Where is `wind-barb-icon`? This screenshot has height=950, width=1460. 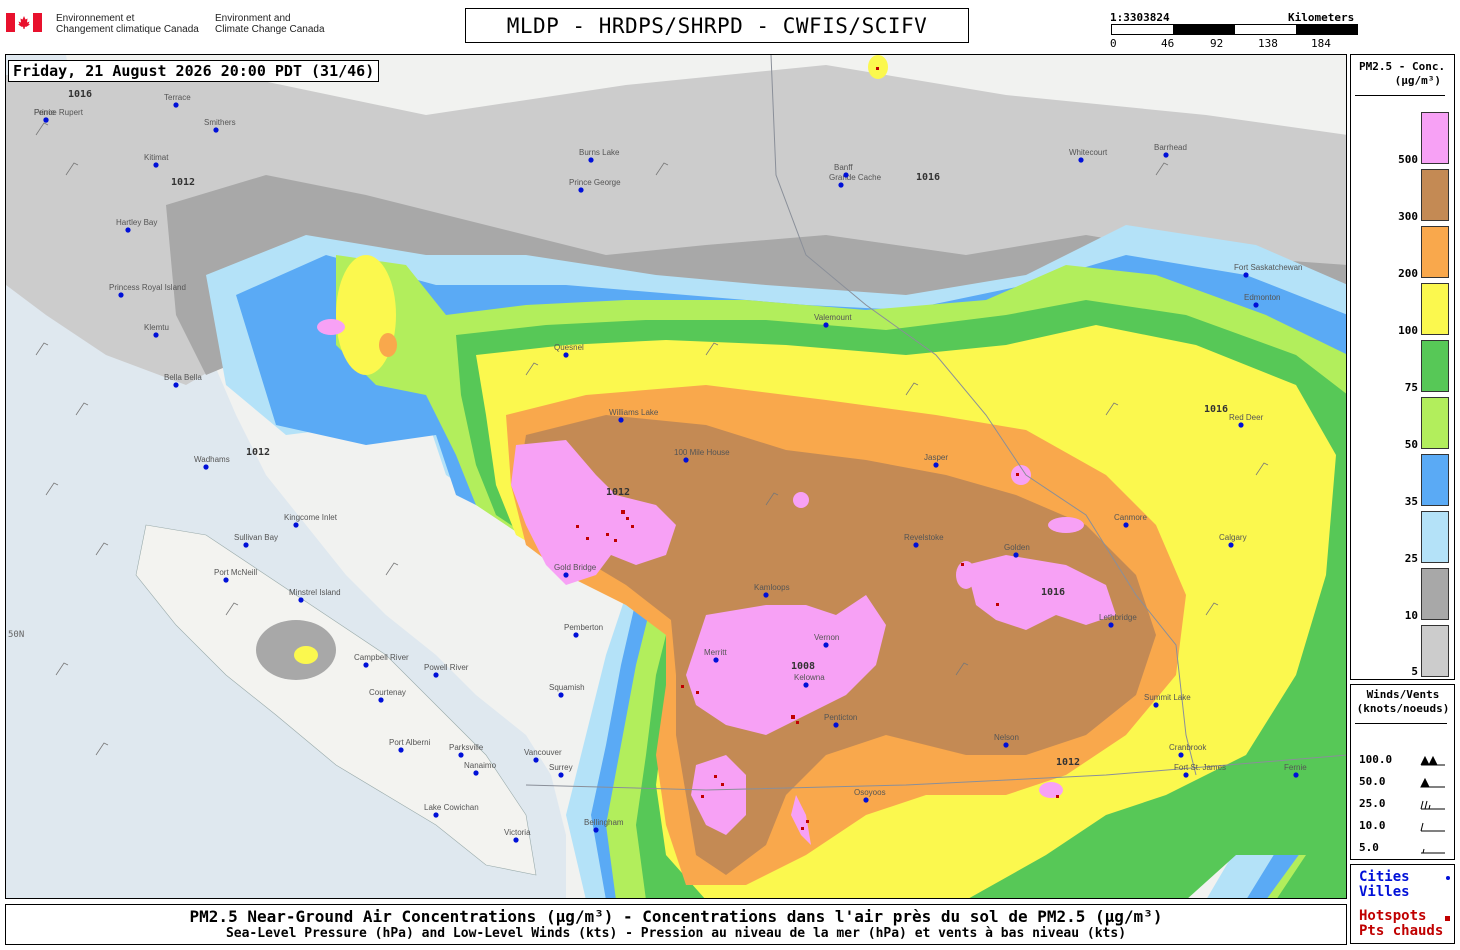 wind-barb-icon is located at coordinates (1433, 851).